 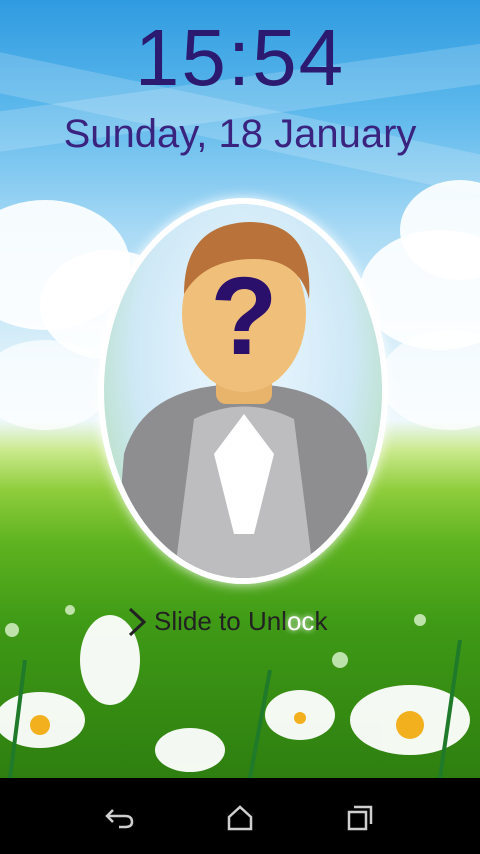 I want to click on home-icon, so click(x=240, y=818).